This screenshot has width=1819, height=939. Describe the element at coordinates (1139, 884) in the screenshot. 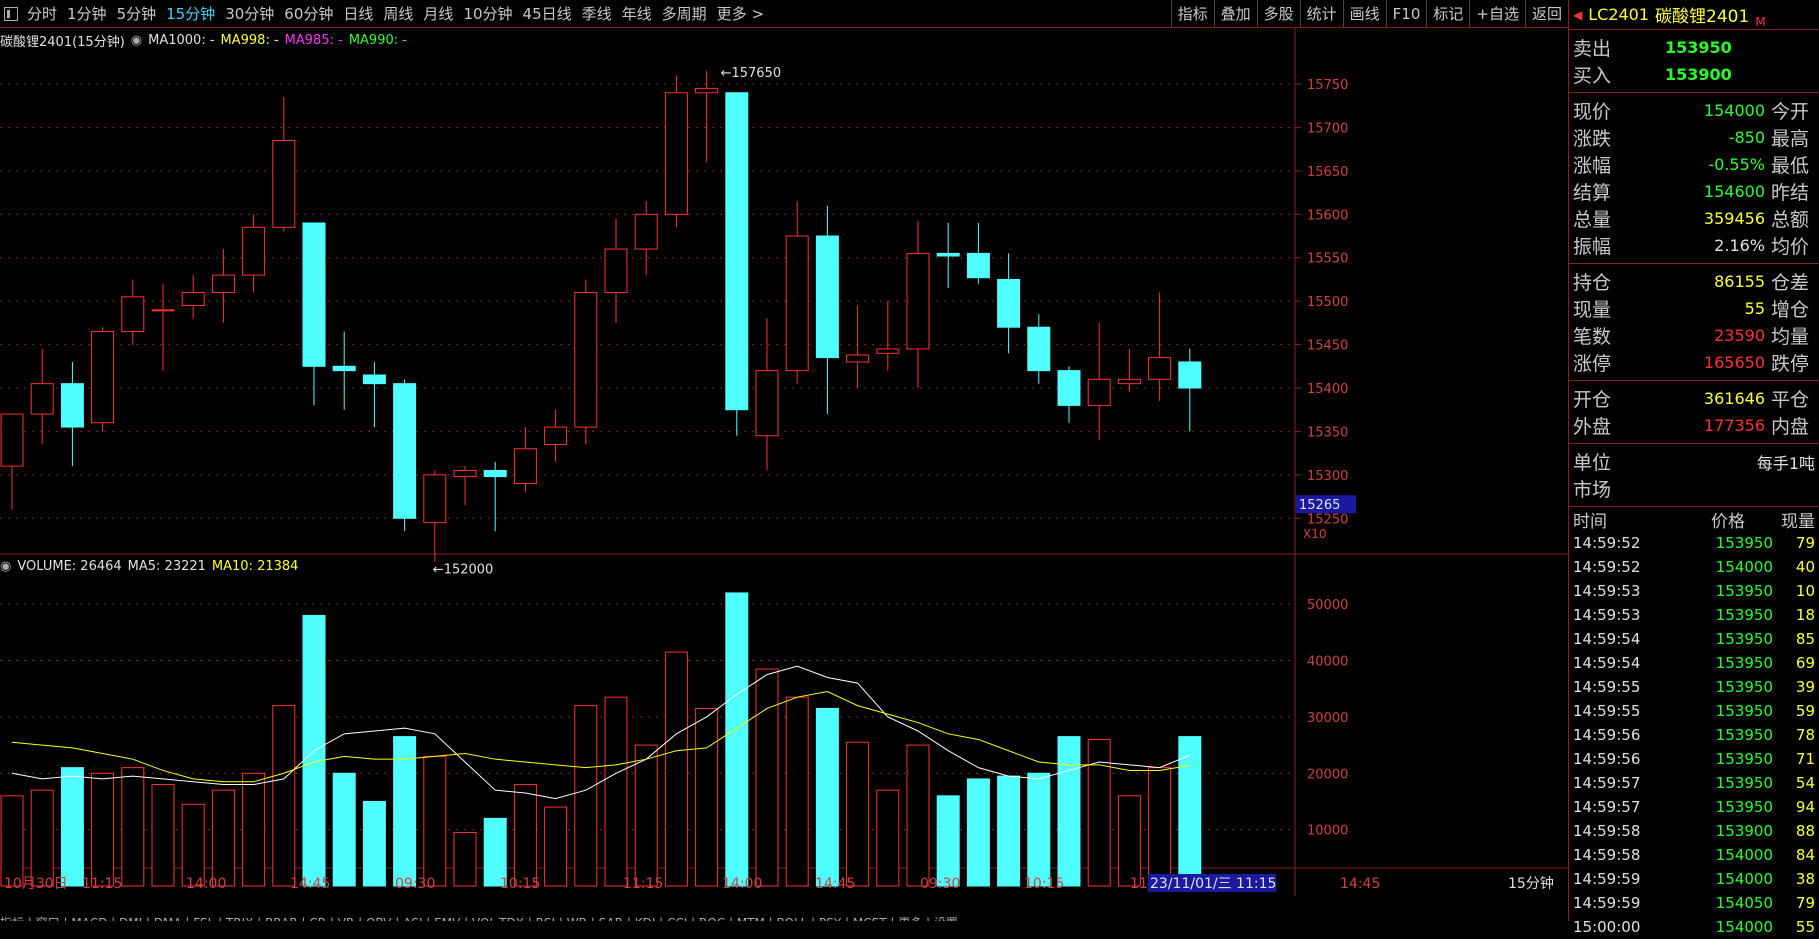

I see `x-axis-label: 11` at that location.